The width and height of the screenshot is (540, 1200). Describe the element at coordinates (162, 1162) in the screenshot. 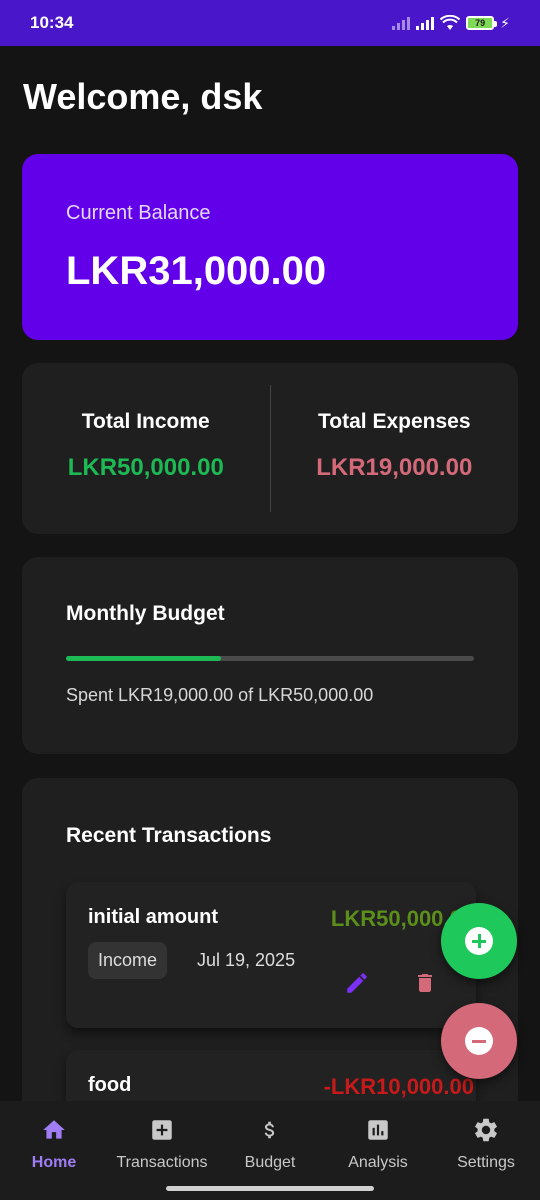

I see `nav-label: Transactions` at that location.